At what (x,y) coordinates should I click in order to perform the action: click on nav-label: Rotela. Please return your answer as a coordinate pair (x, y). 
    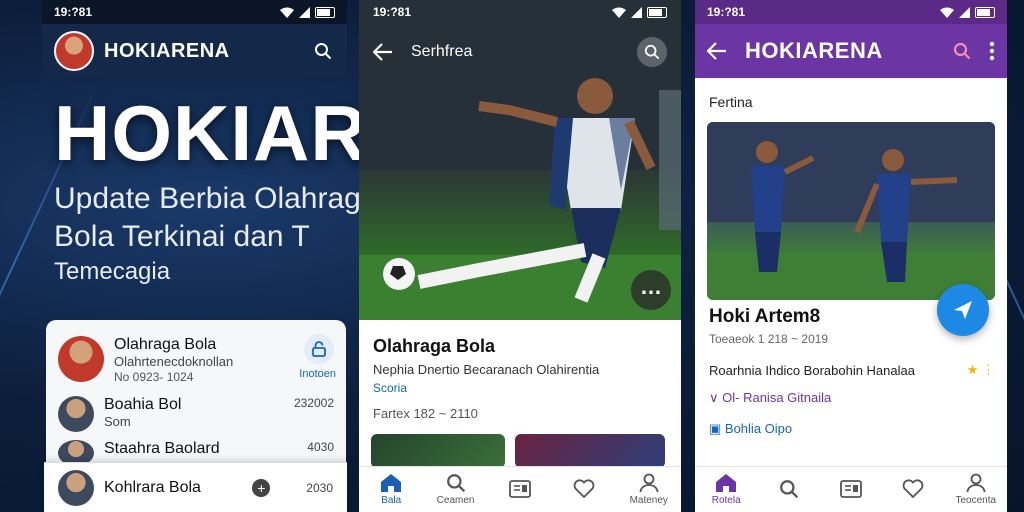
    Looking at the image, I should click on (726, 500).